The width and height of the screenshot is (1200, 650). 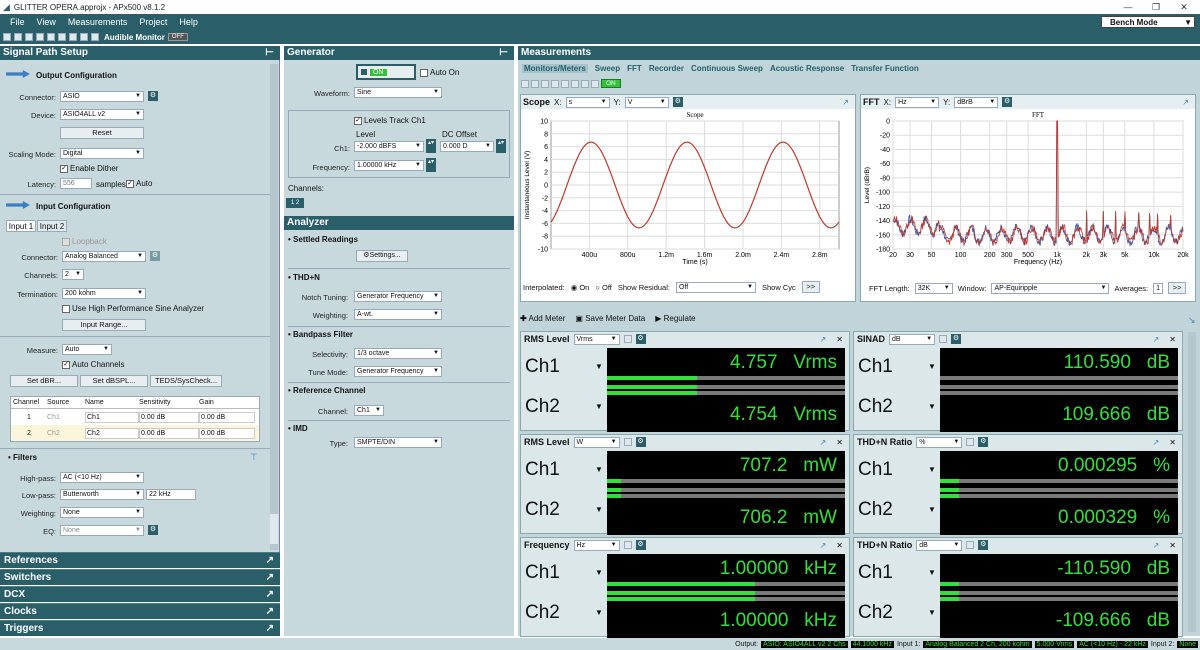 I want to click on meter-unit-select: Hz ▼, so click(x=596, y=545).